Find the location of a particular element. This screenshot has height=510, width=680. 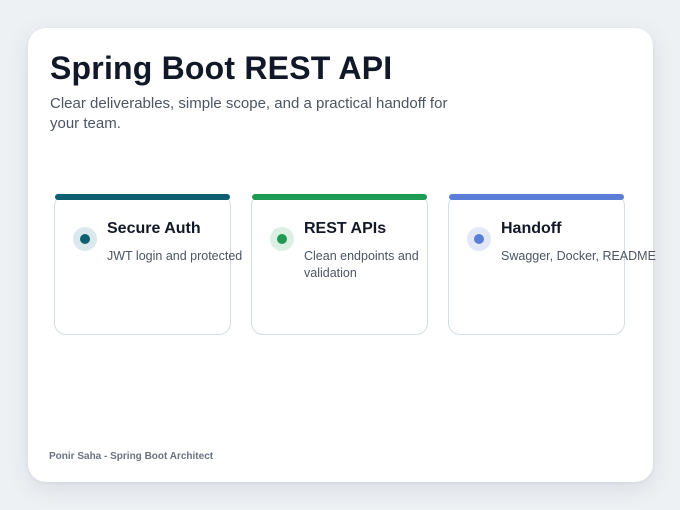

feature-title: Secure Auth is located at coordinates (154, 228).